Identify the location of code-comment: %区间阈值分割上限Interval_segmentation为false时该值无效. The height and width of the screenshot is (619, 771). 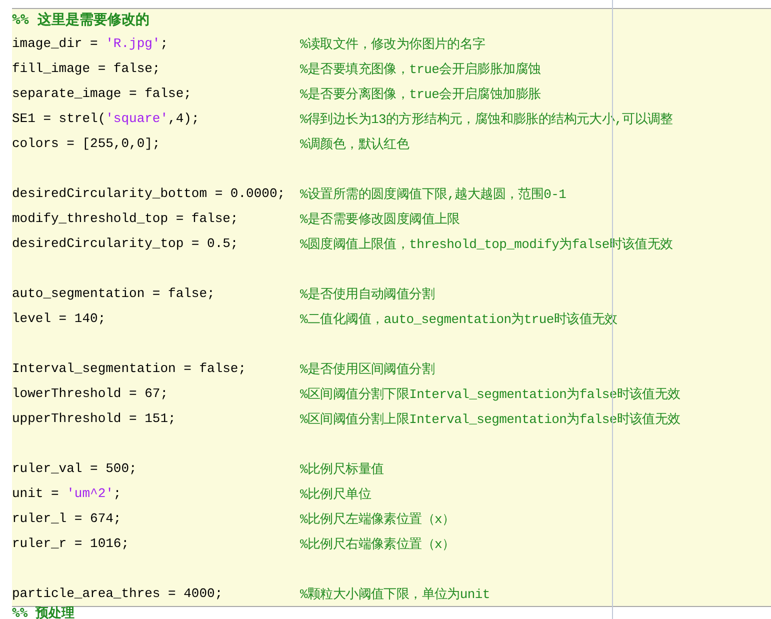
(490, 419).